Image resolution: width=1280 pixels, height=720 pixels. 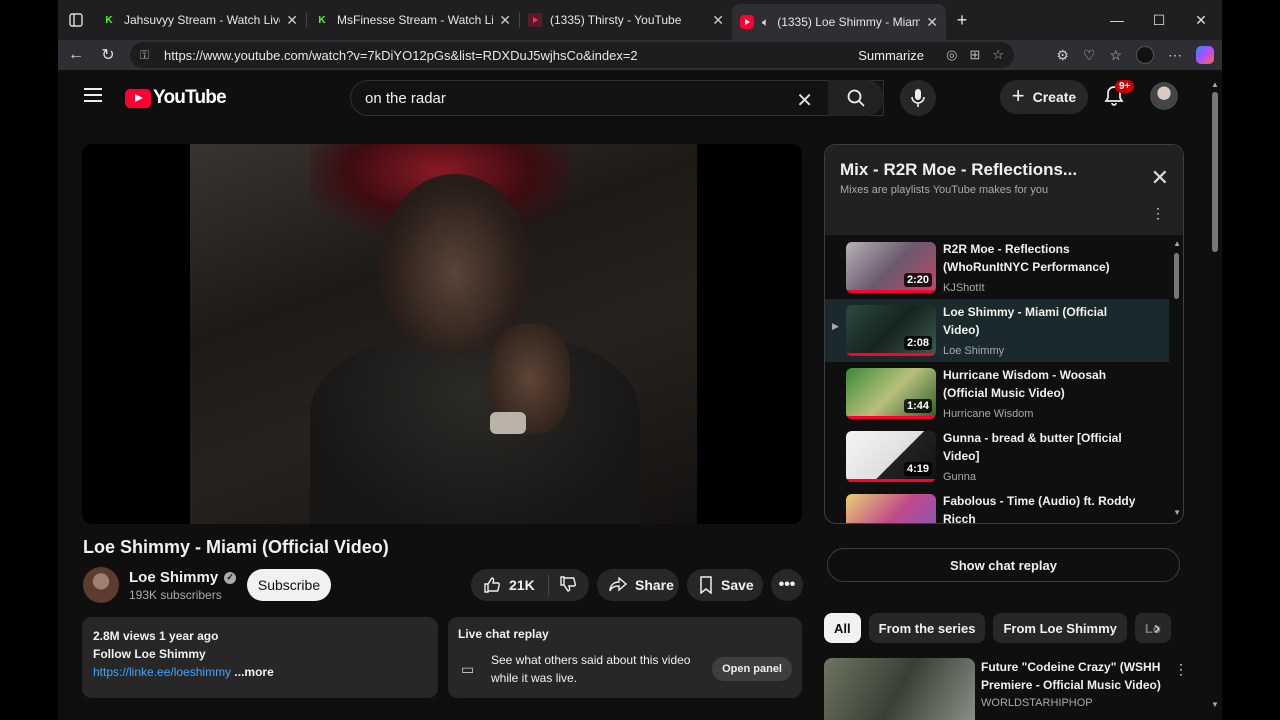 What do you see at coordinates (76, 55) in the screenshot?
I see `back-icon: ←` at bounding box center [76, 55].